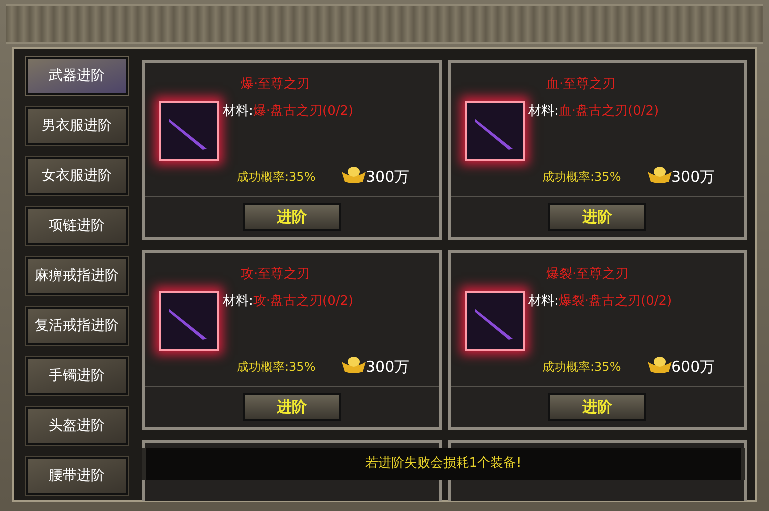  What do you see at coordinates (77, 276) in the screenshot?
I see `category-tab: 麻痹戒指进阶` at bounding box center [77, 276].